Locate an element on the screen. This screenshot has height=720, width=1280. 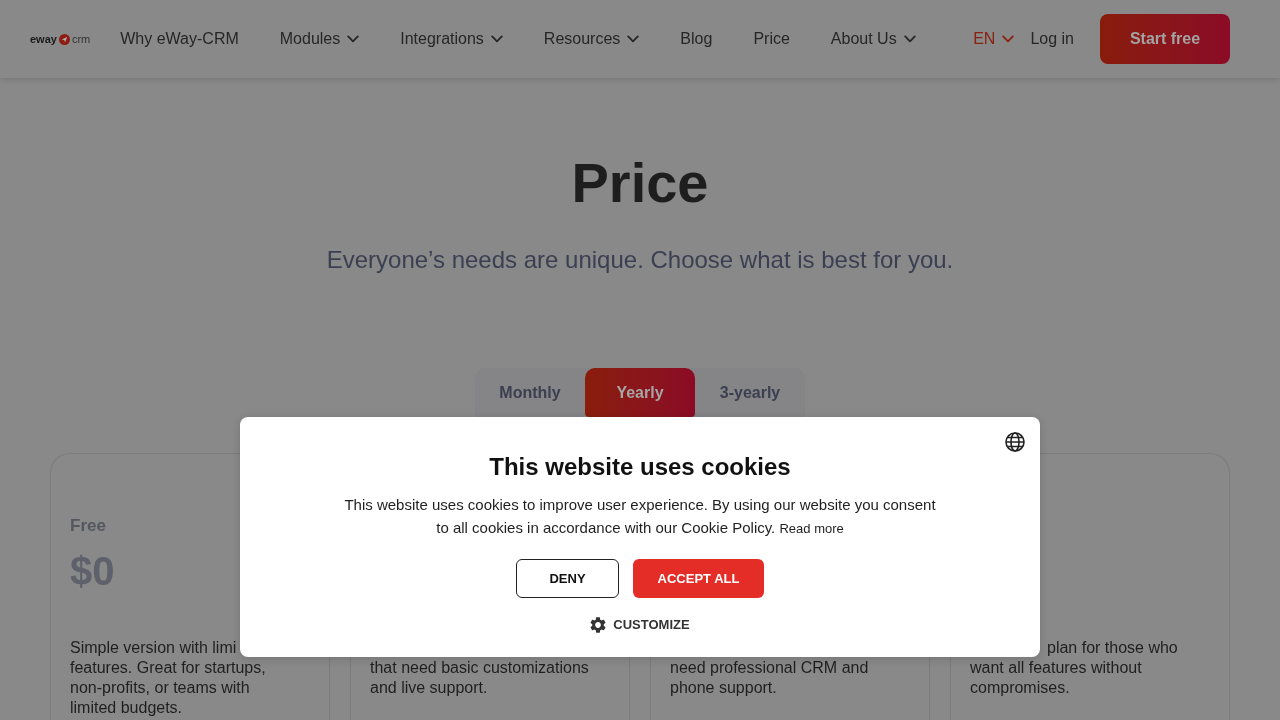
customize-button: CUSTOMIZE is located at coordinates (640, 625).